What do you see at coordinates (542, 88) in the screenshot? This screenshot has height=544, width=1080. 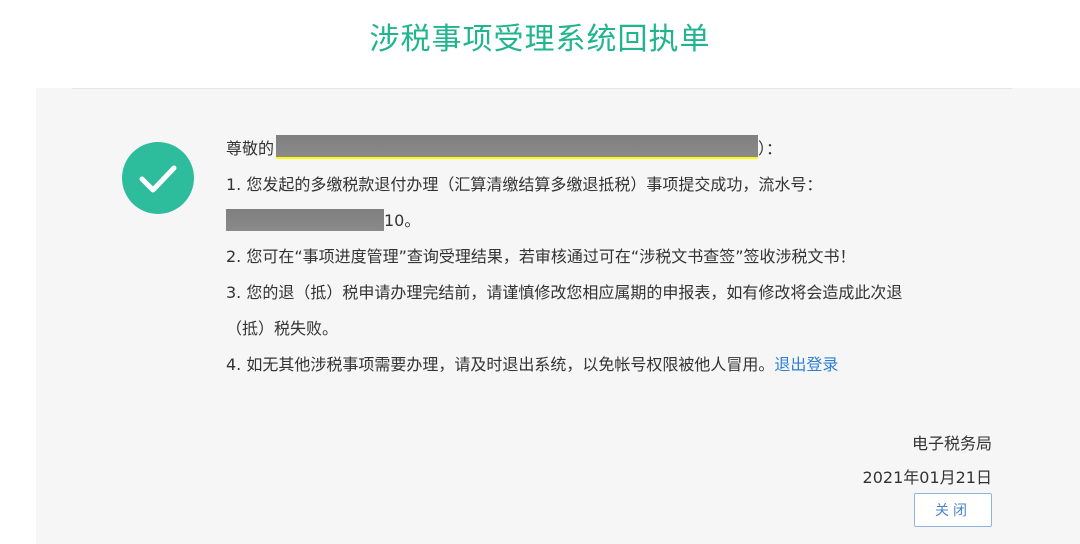 I see `header-divider` at bounding box center [542, 88].